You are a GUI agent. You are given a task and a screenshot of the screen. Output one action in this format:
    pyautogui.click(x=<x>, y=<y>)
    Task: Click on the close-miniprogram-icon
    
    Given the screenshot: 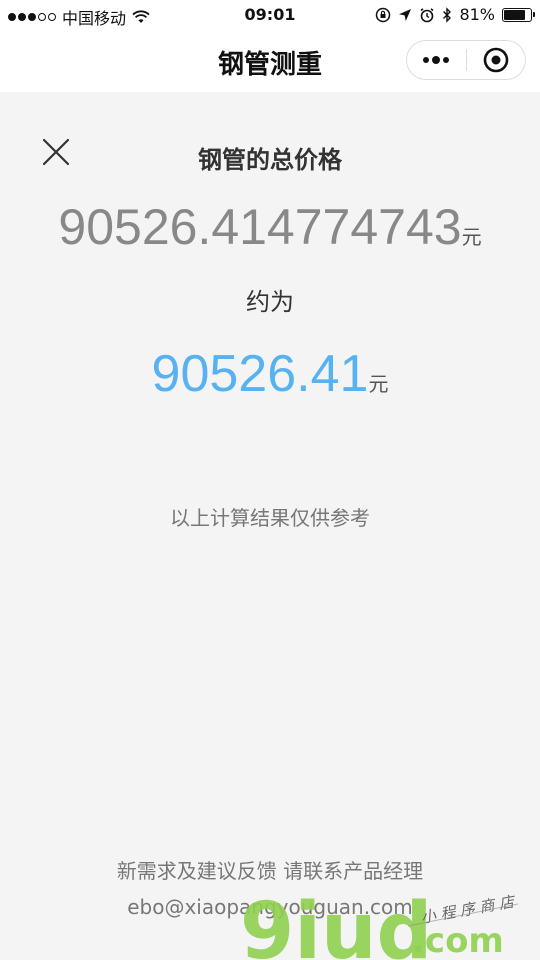 What is the action you would take?
    pyautogui.click(x=496, y=60)
    